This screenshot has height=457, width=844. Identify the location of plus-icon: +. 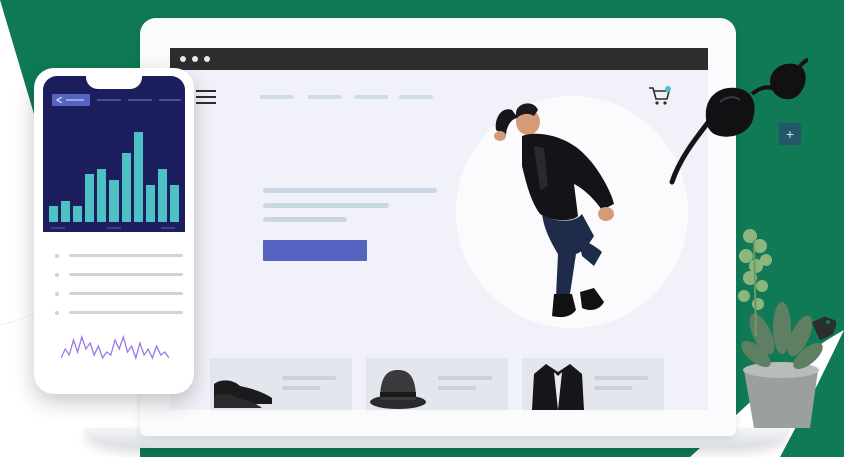
(790, 134).